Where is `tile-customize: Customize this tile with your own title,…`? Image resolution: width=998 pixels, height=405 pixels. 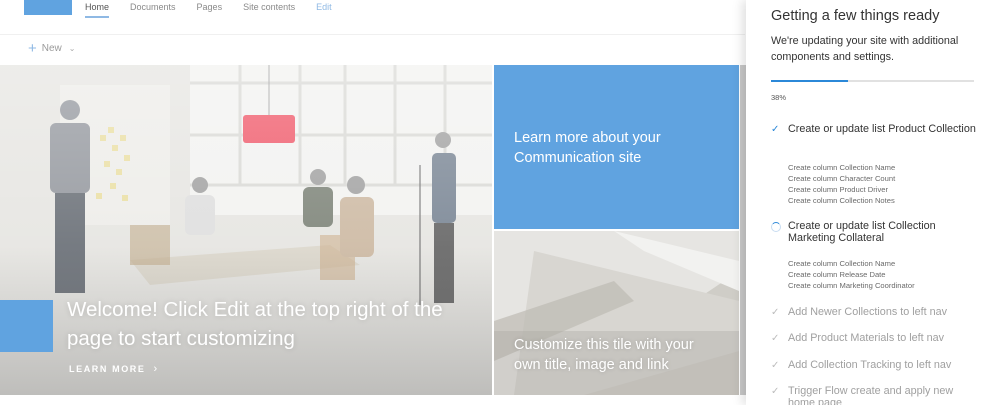
tile-customize: Customize this tile with your own title,… is located at coordinates (616, 313).